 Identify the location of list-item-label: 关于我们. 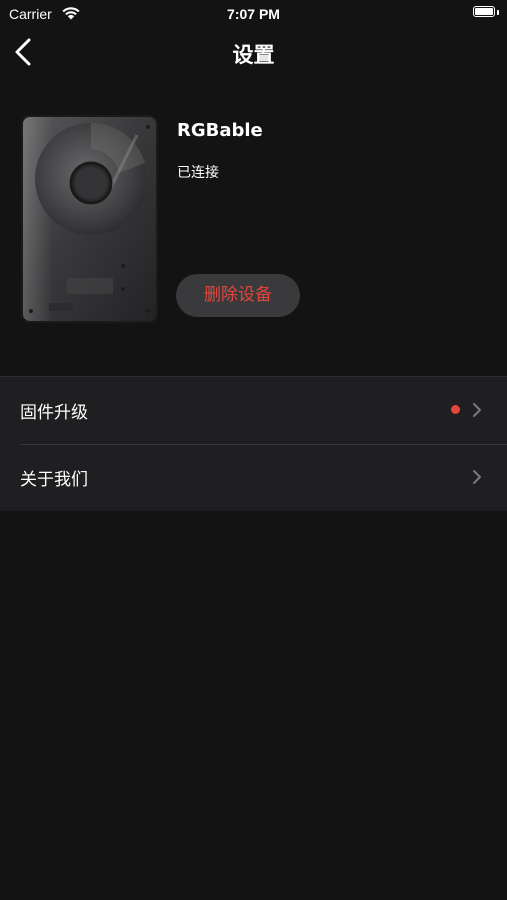
(54, 480).